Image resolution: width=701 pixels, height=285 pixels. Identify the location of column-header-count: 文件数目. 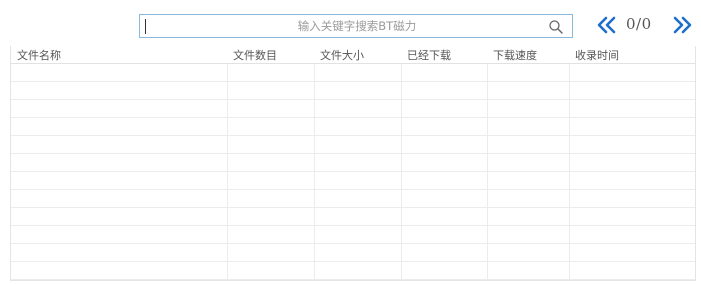
(255, 55).